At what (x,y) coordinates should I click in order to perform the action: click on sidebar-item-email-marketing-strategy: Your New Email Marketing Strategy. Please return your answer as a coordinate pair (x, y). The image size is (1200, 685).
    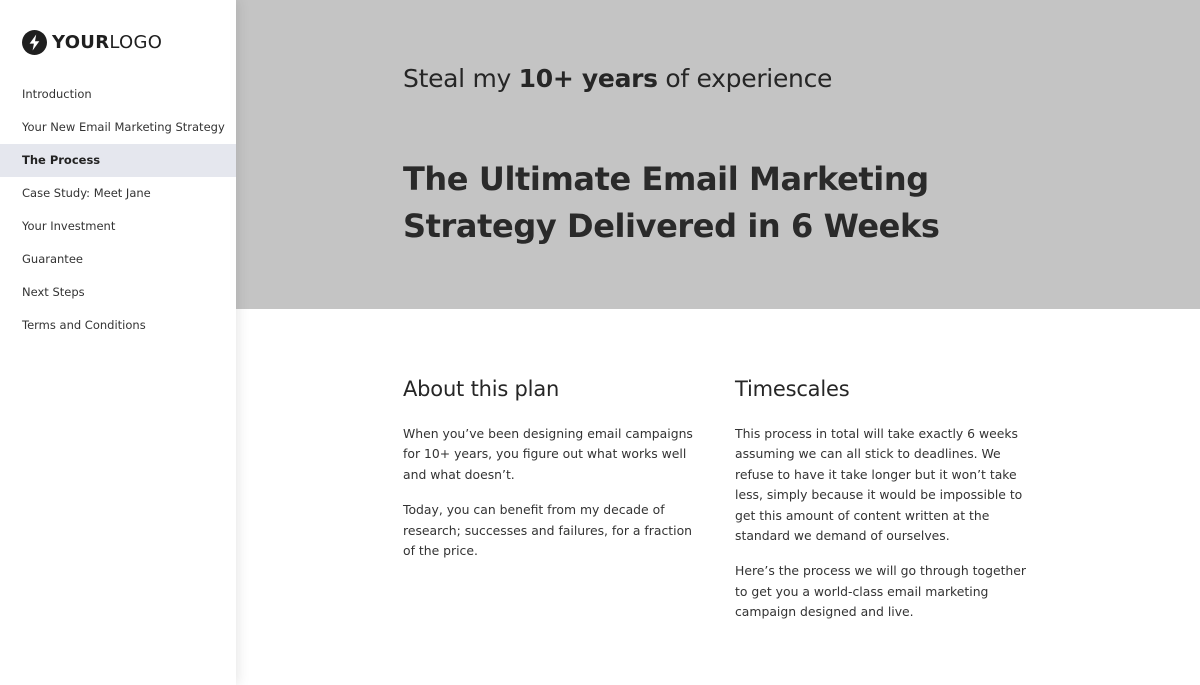
    Looking at the image, I should click on (118, 127).